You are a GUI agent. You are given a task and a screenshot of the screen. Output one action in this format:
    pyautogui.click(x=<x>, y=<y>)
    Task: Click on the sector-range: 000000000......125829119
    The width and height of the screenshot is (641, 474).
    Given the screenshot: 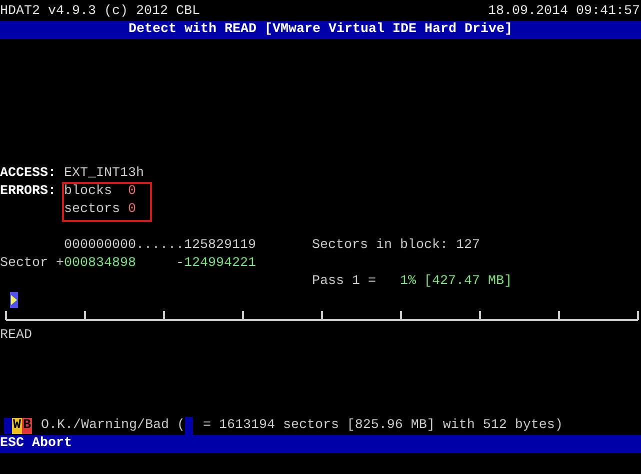 What is the action you would take?
    pyautogui.click(x=160, y=246)
    